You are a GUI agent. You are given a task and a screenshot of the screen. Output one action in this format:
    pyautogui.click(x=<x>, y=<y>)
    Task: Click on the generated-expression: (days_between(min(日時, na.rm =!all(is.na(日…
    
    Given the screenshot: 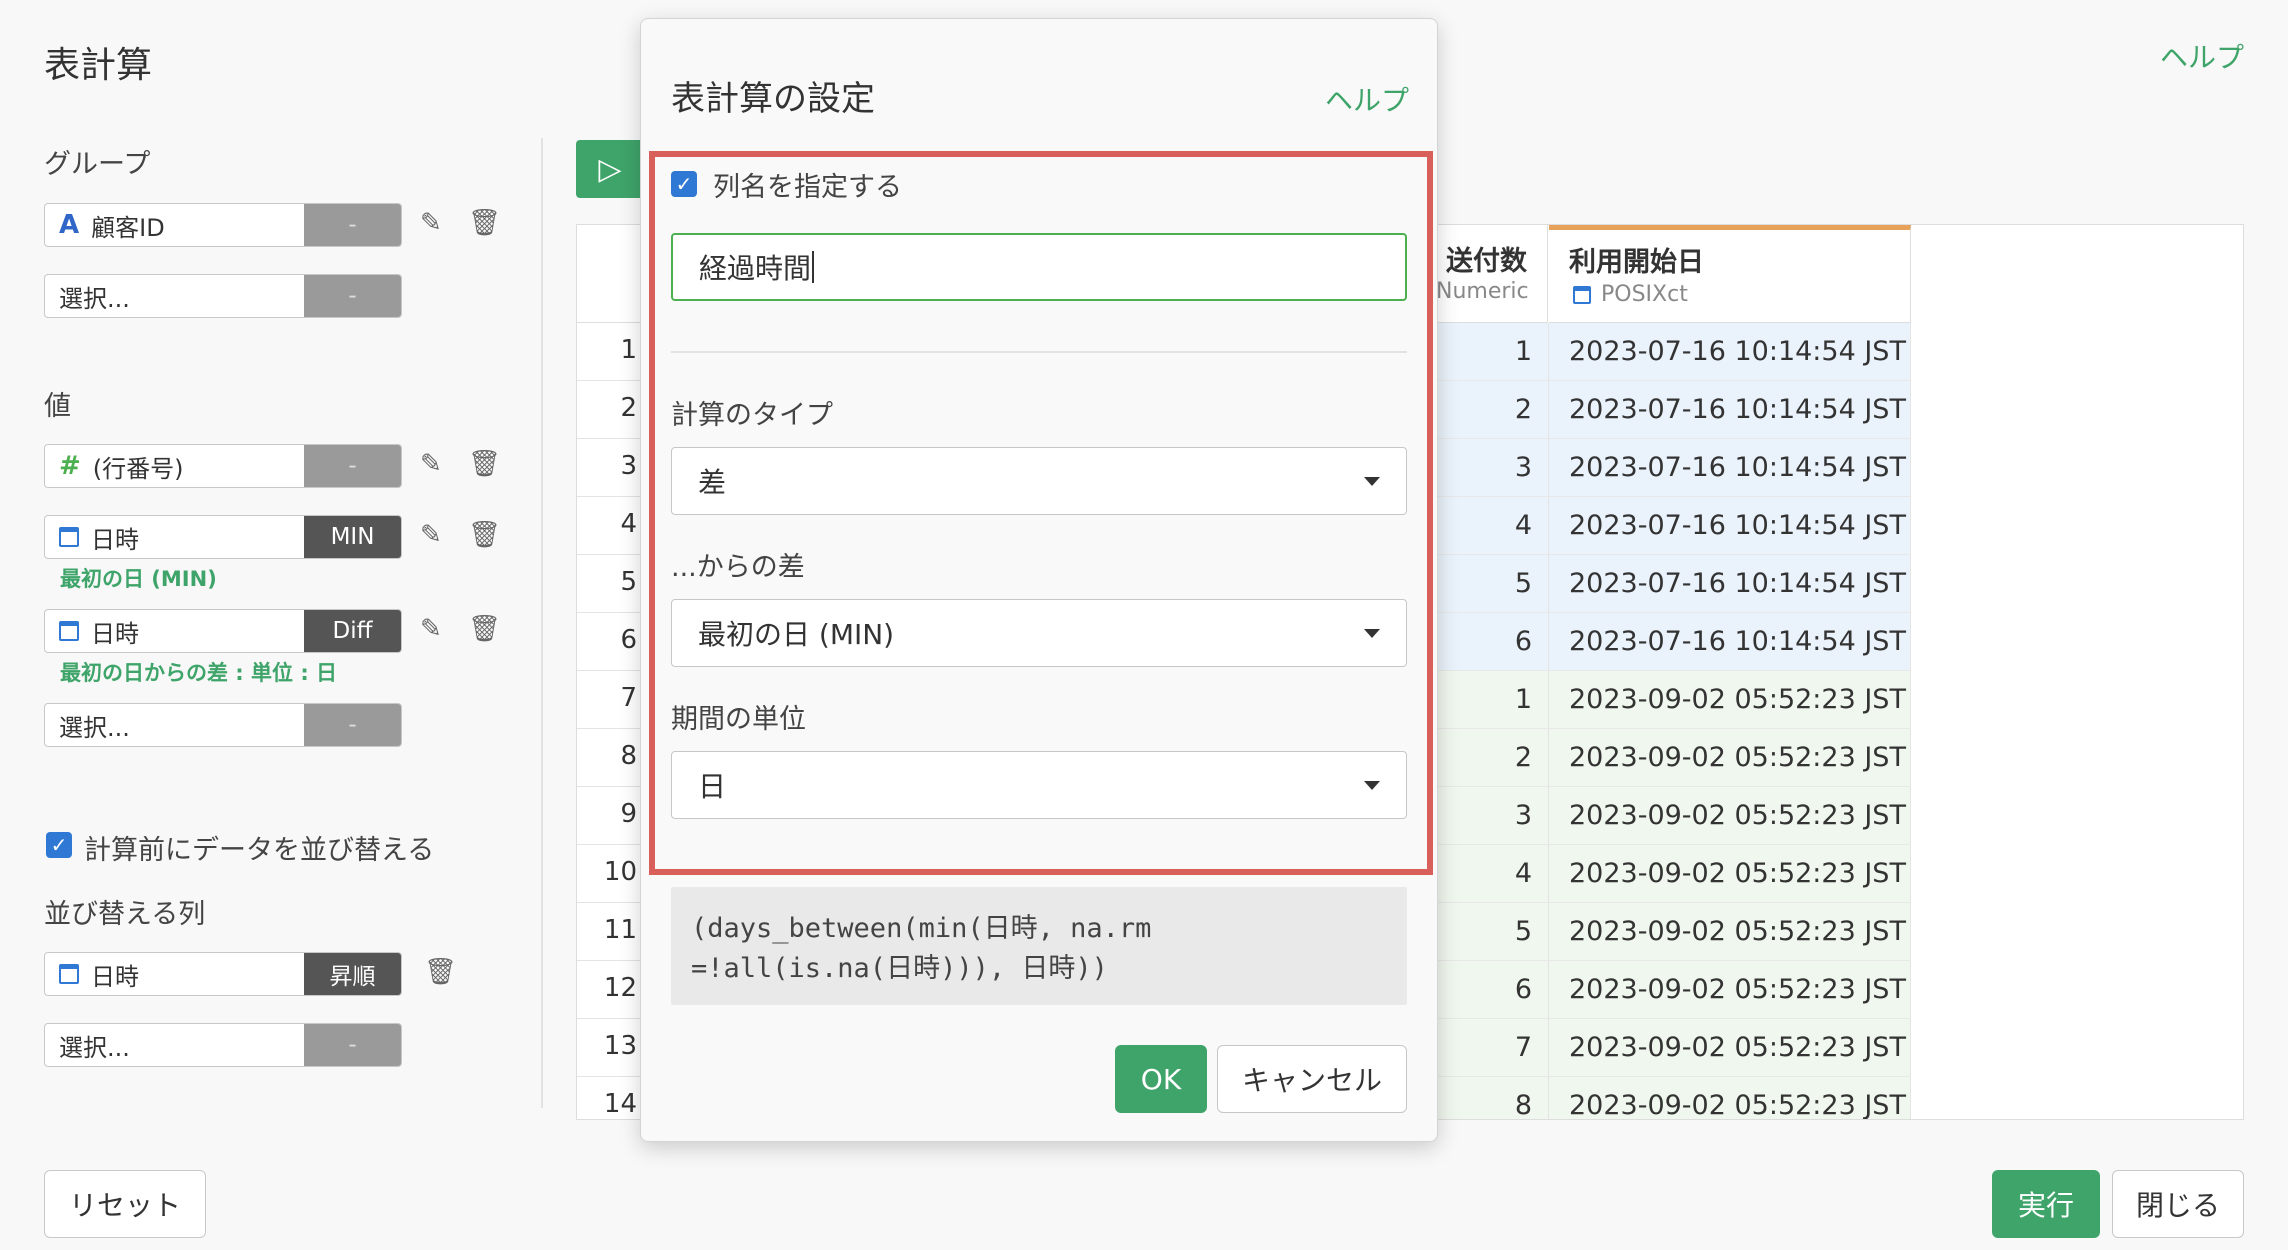 What is the action you would take?
    pyautogui.click(x=1039, y=946)
    